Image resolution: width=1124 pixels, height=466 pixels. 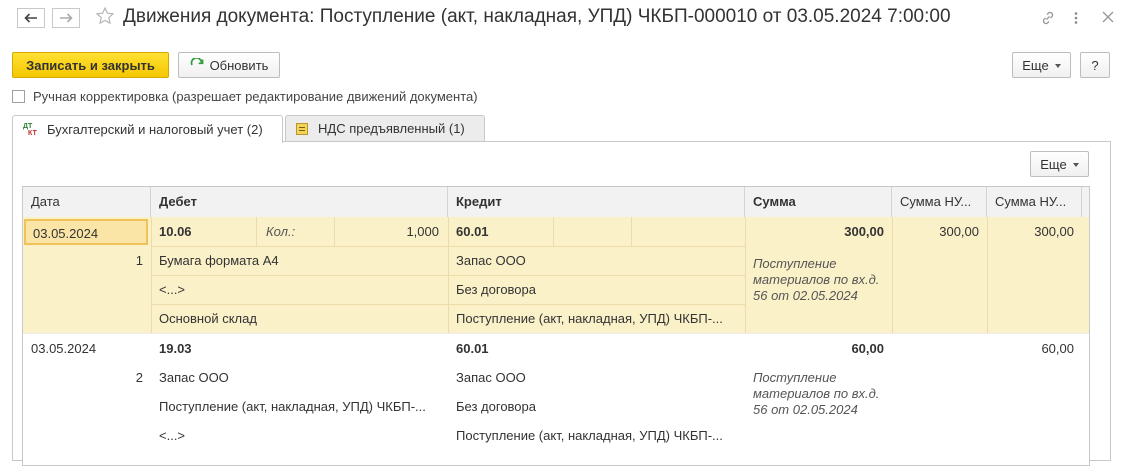 What do you see at coordinates (596, 202) in the screenshot?
I see `header-credit: Кредит` at bounding box center [596, 202].